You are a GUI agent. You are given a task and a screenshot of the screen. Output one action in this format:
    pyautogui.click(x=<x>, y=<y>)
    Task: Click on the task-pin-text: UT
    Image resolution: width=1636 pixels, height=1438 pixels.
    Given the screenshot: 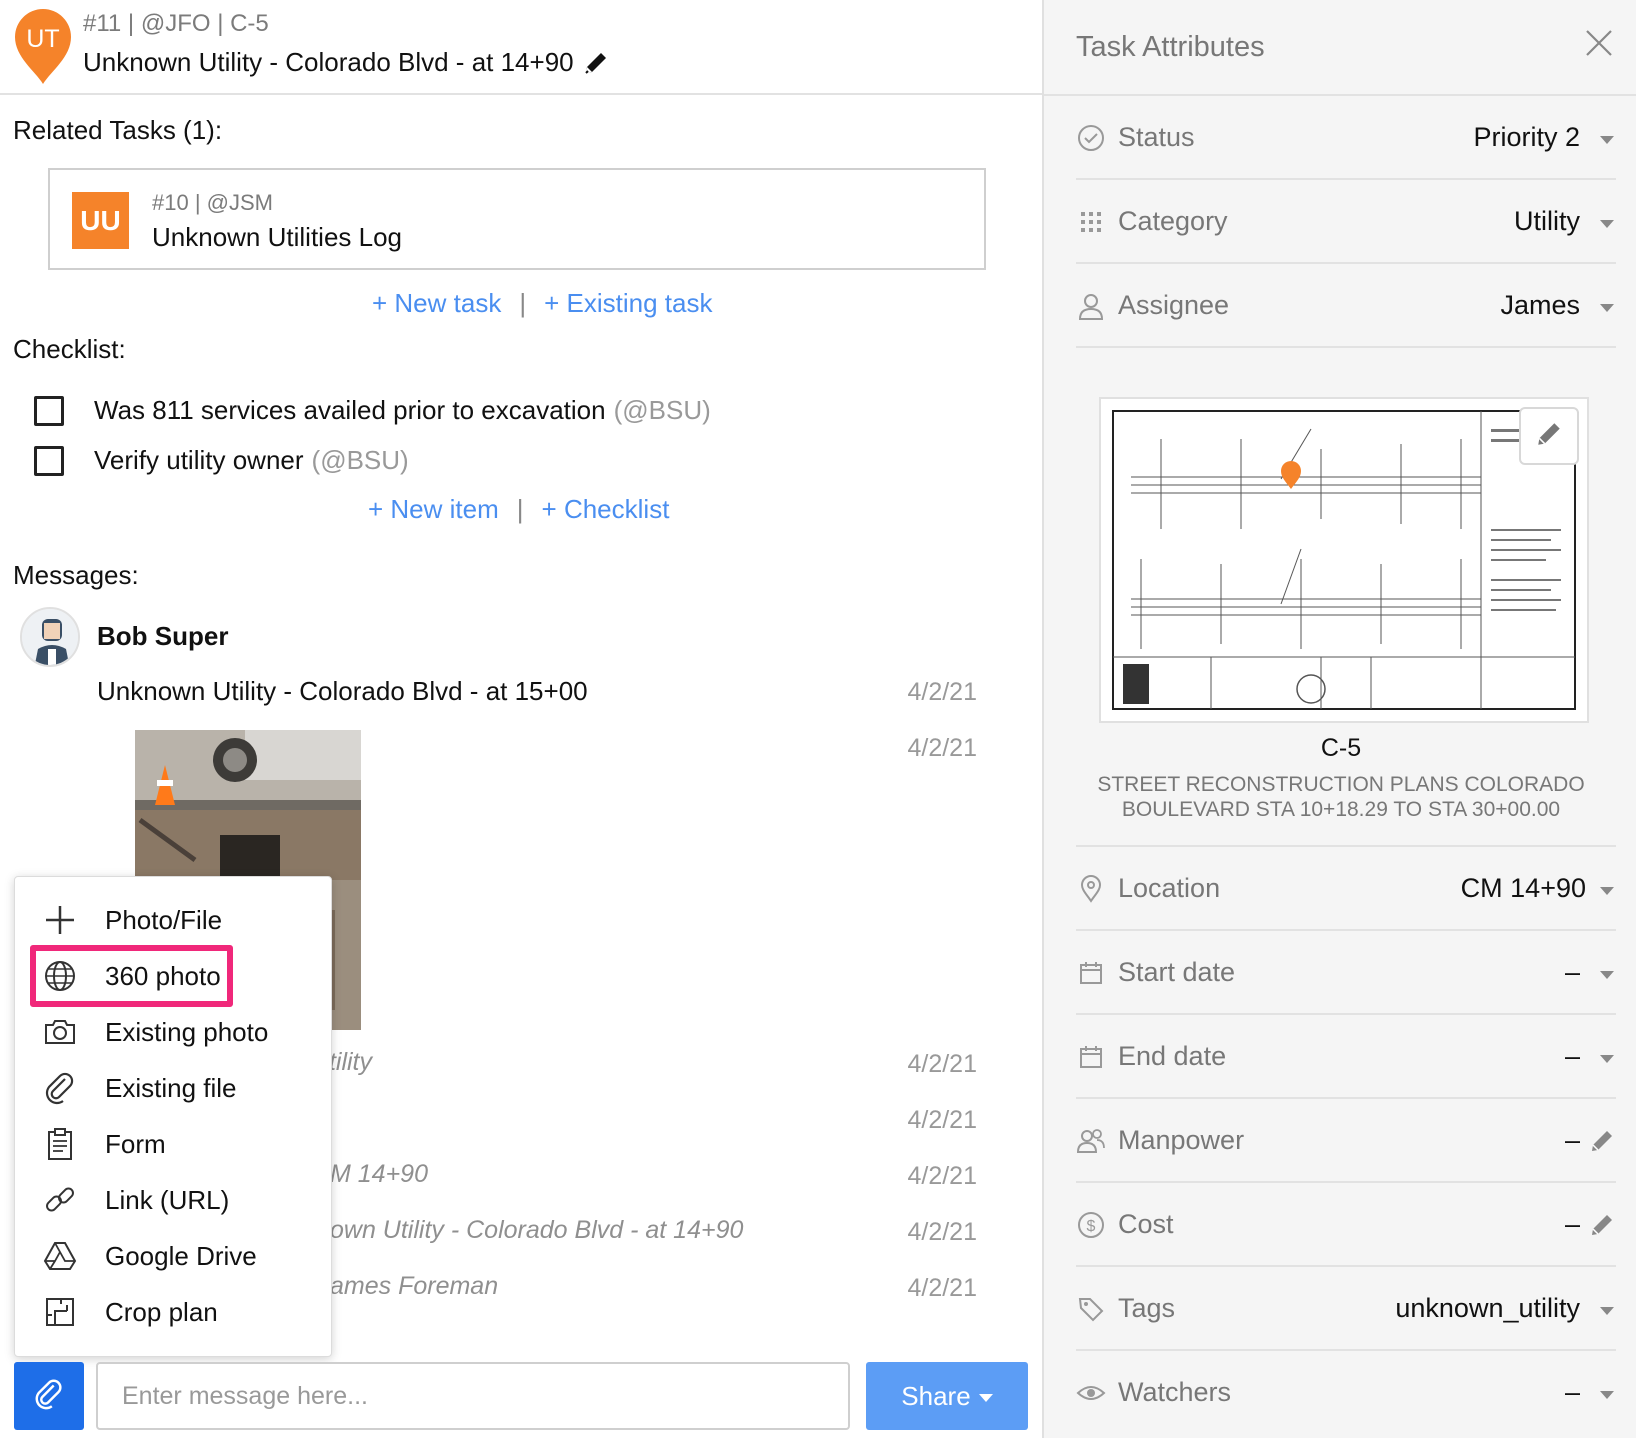 What is the action you would take?
    pyautogui.click(x=42, y=39)
    